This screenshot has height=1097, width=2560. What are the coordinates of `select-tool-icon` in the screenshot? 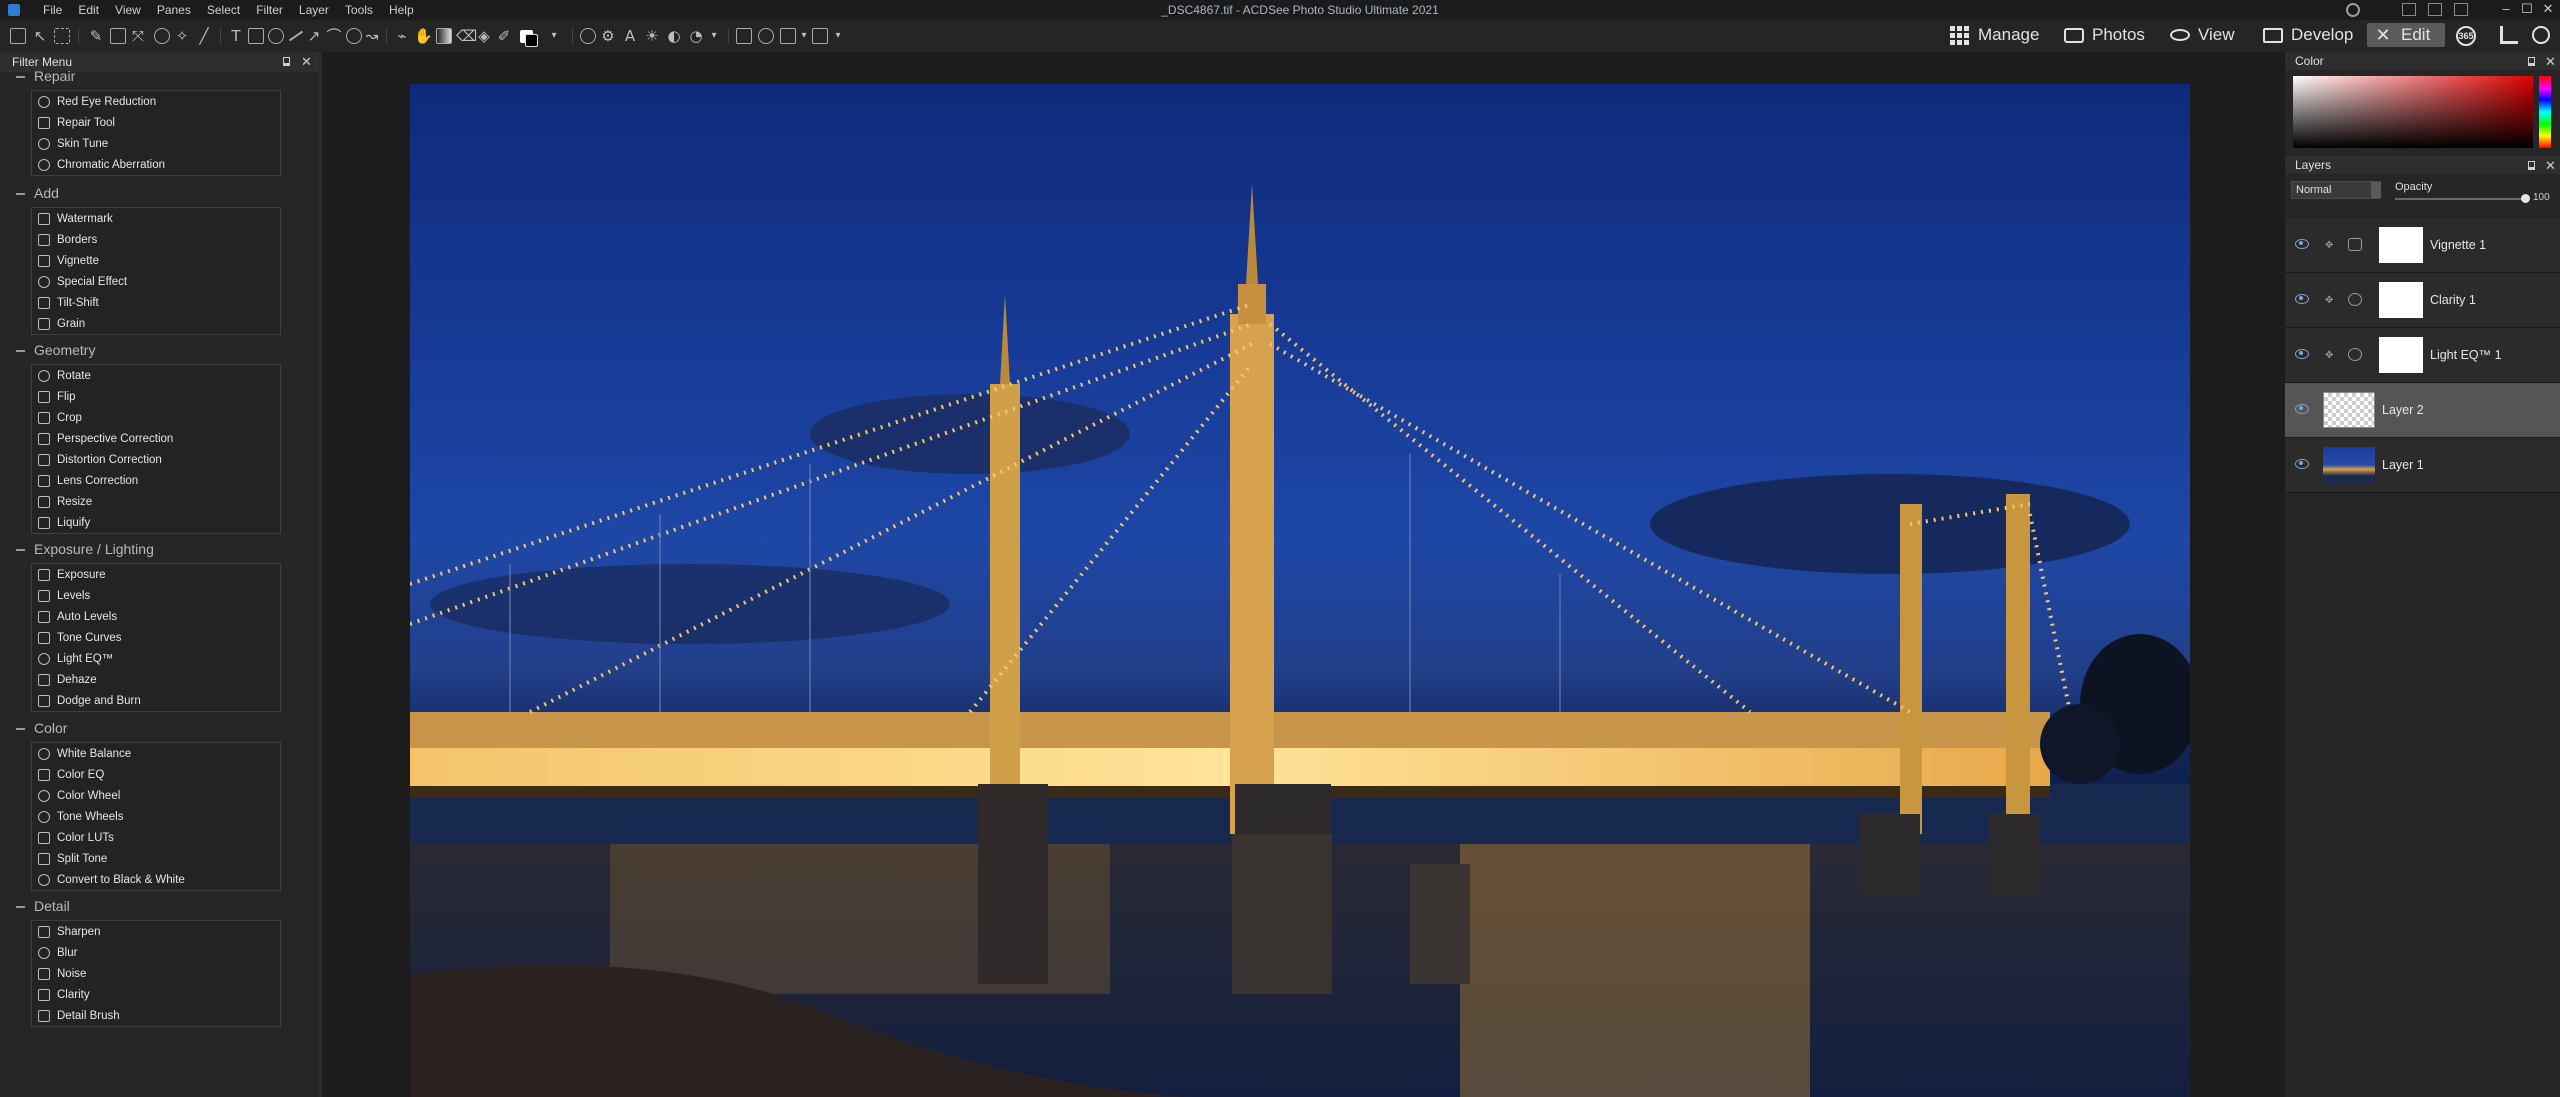 It's located at (18, 36).